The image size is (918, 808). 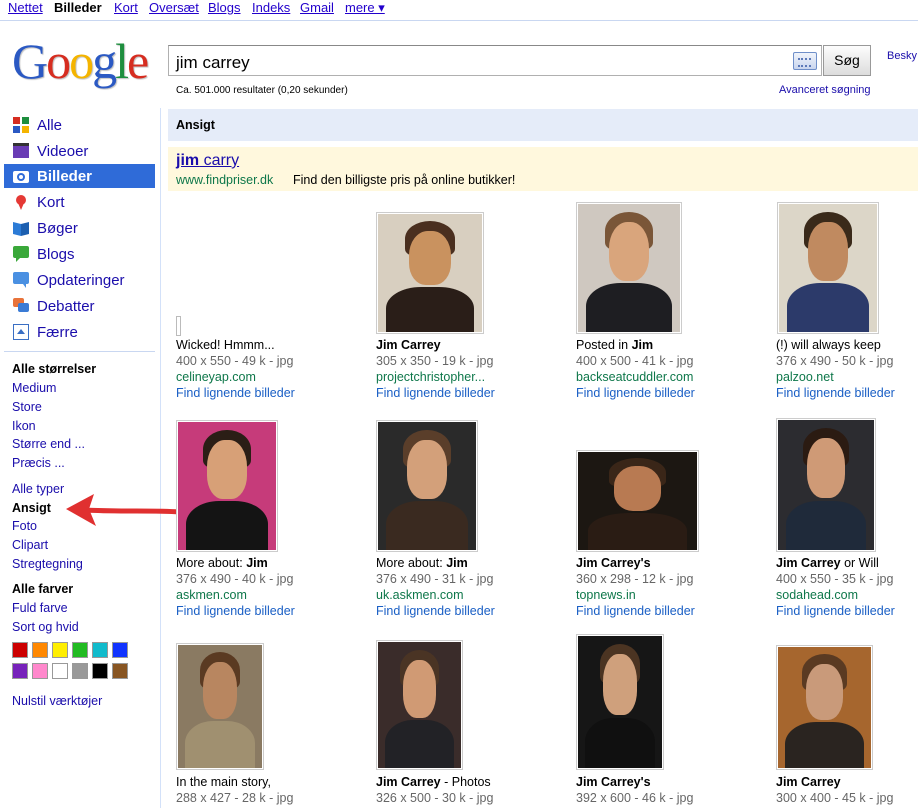 I want to click on result-caption: Posted in Jim, so click(x=614, y=345).